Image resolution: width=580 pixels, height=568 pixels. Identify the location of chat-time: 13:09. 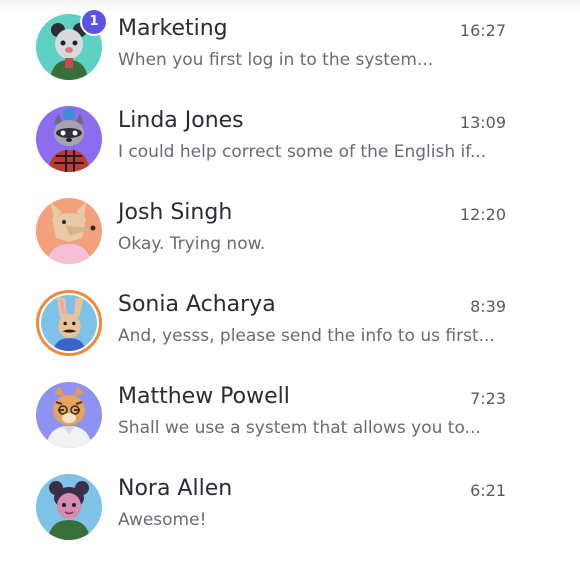
(482, 122).